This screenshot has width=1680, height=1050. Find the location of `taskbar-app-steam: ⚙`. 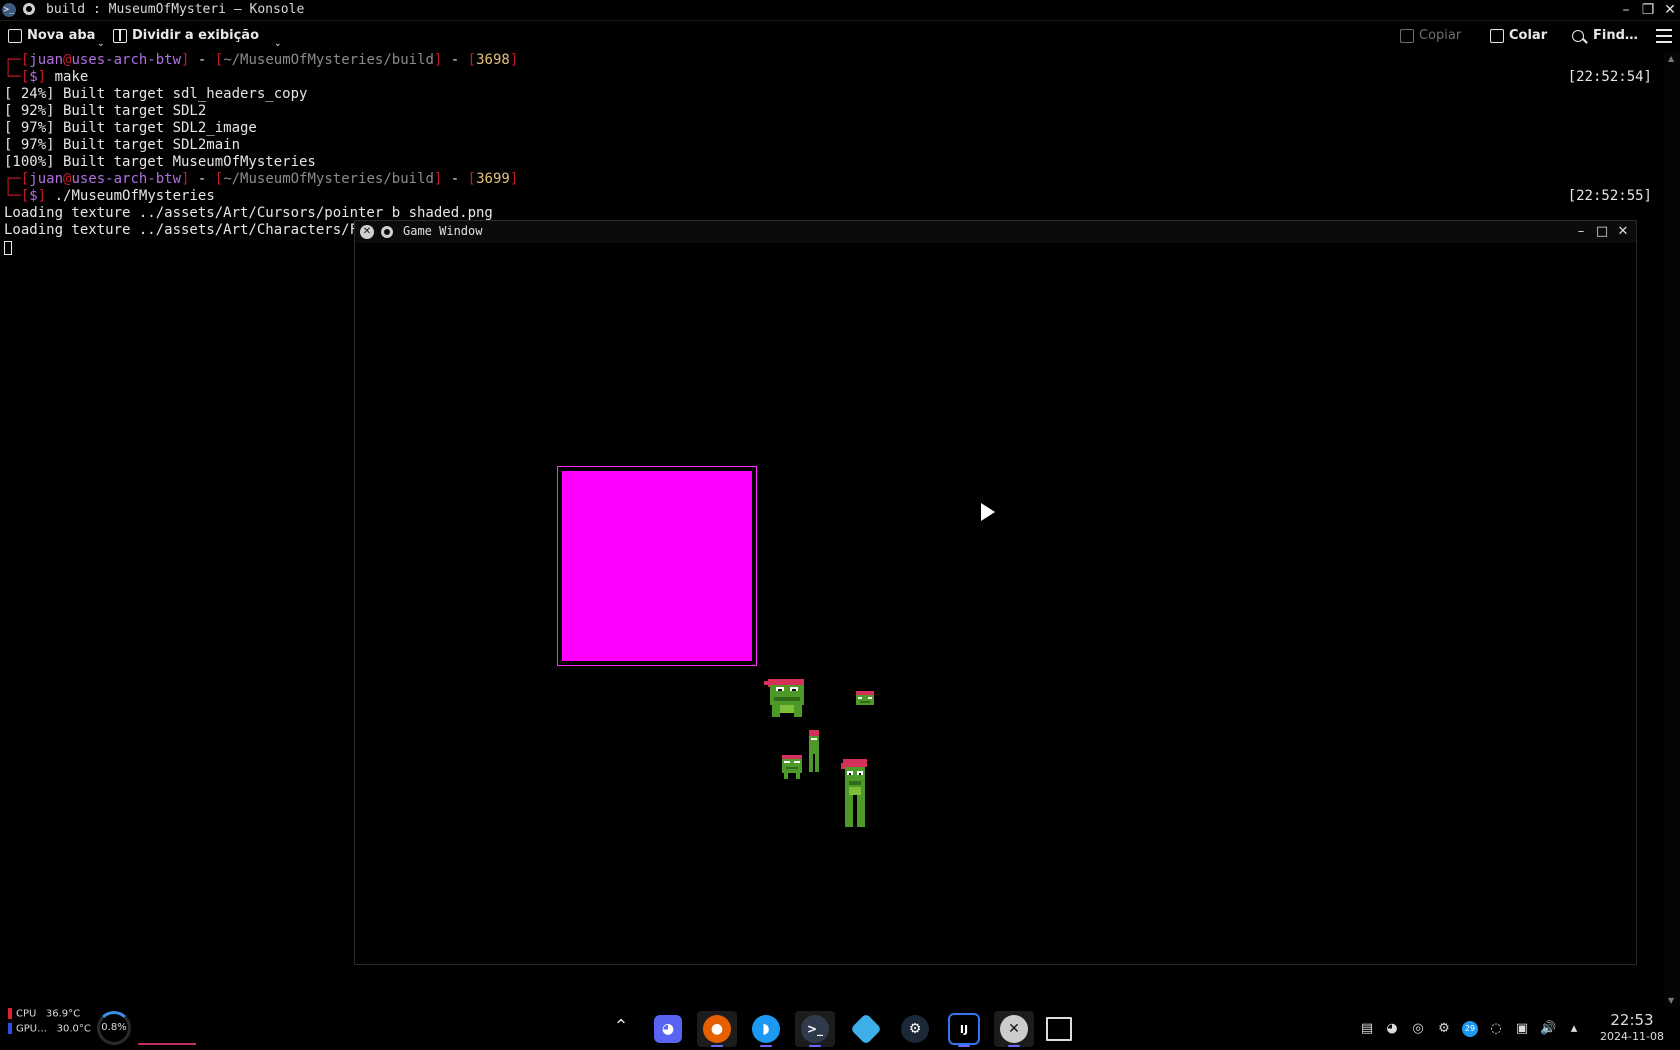

taskbar-app-steam: ⚙ is located at coordinates (915, 1029).